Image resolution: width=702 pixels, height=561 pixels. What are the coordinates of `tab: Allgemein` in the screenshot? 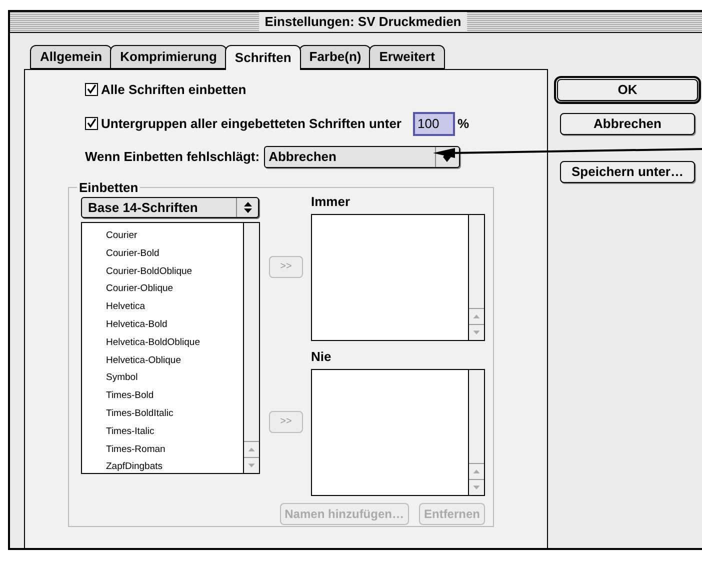 It's located at (71, 56).